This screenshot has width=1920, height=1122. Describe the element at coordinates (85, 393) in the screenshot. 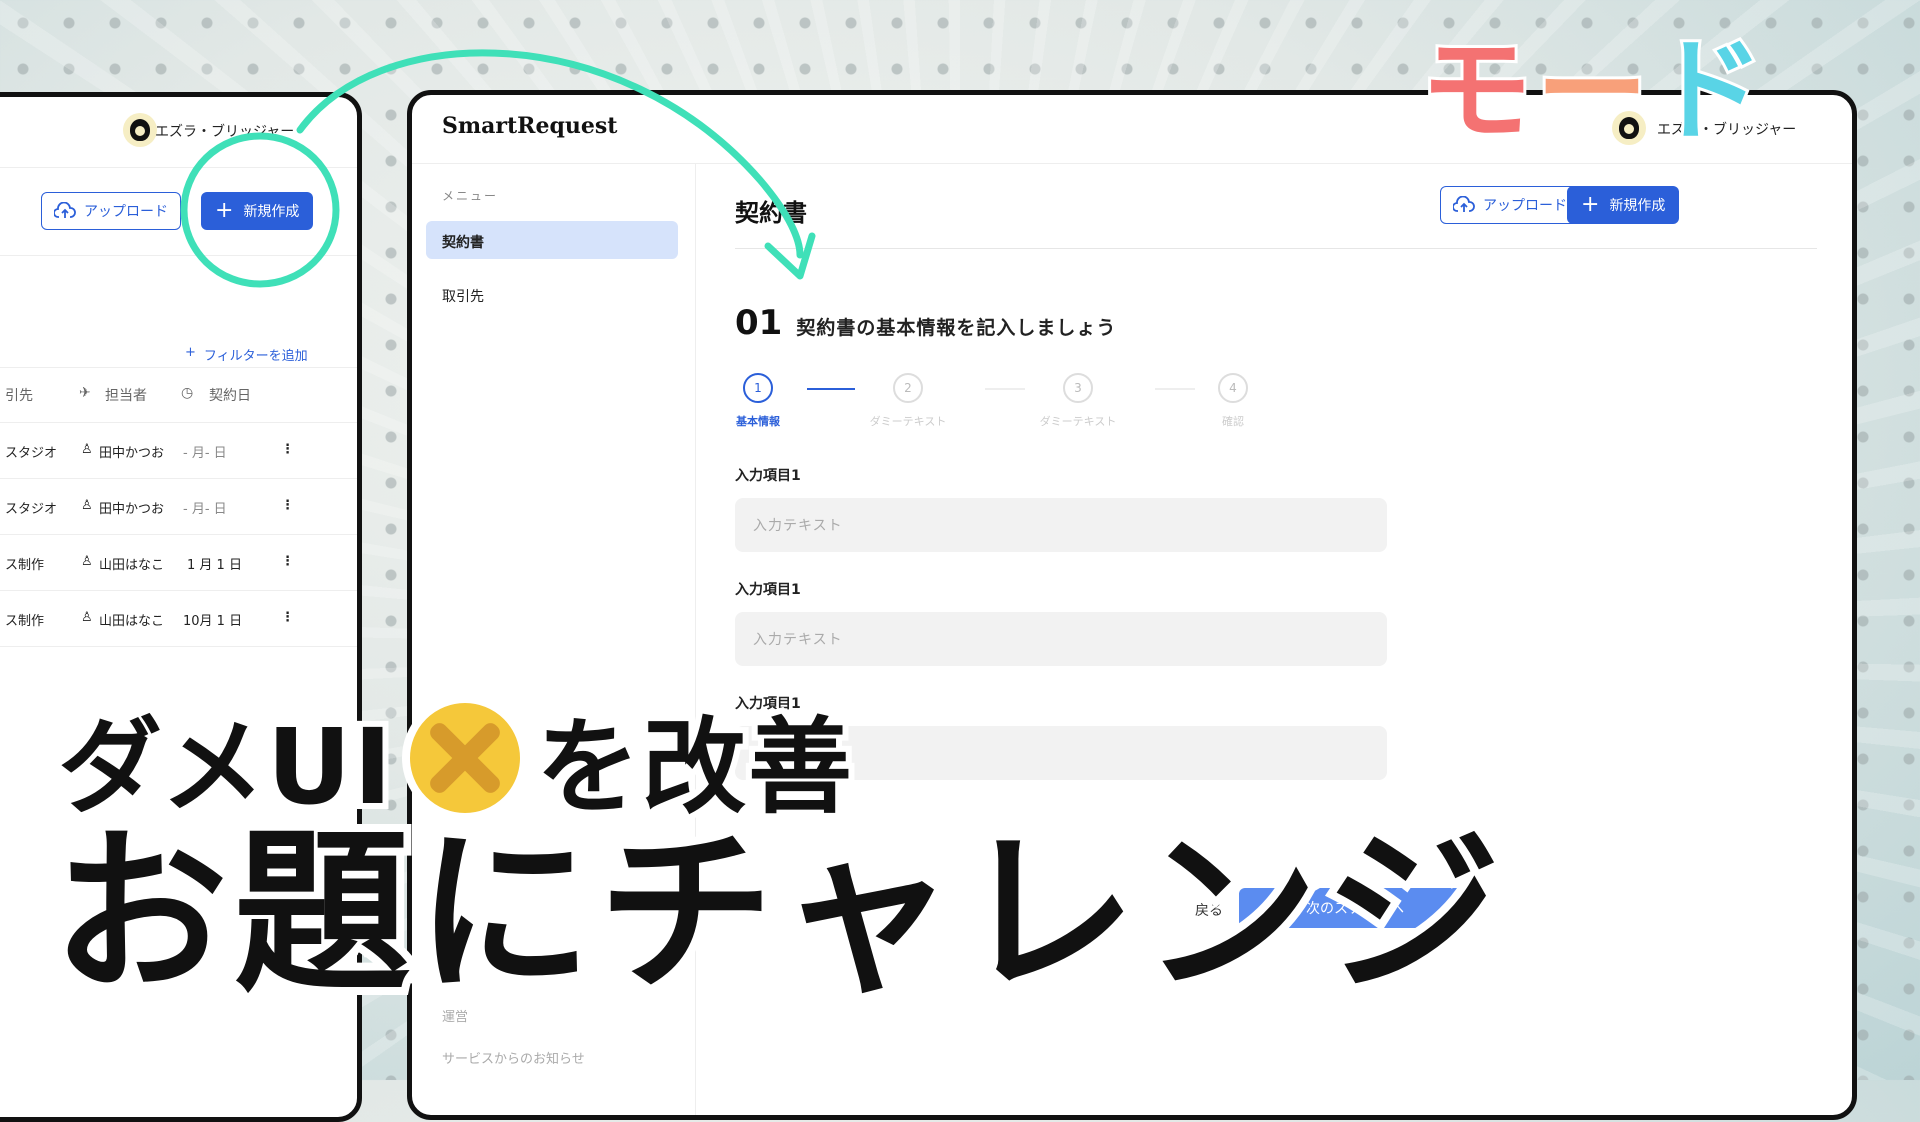

I see `person-icon: ✈` at that location.